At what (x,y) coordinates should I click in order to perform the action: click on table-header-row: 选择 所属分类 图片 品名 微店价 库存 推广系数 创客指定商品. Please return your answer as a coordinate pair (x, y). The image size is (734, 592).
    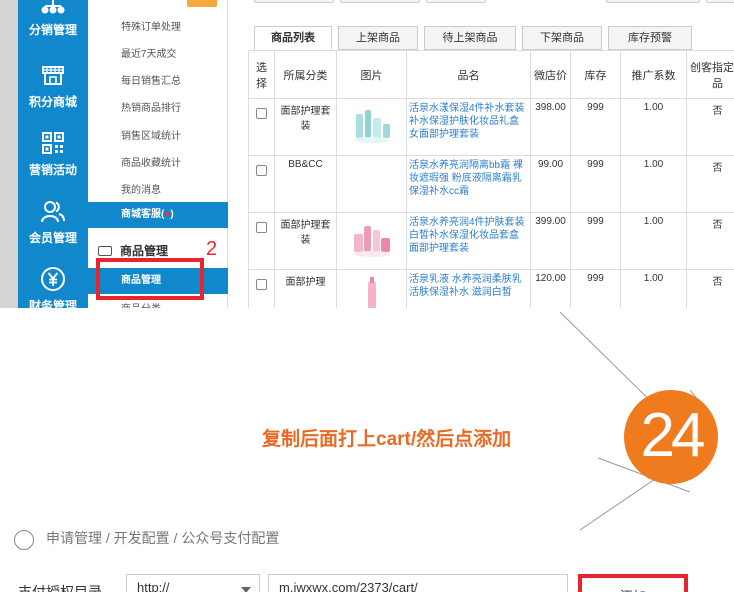
    Looking at the image, I should click on (491, 74).